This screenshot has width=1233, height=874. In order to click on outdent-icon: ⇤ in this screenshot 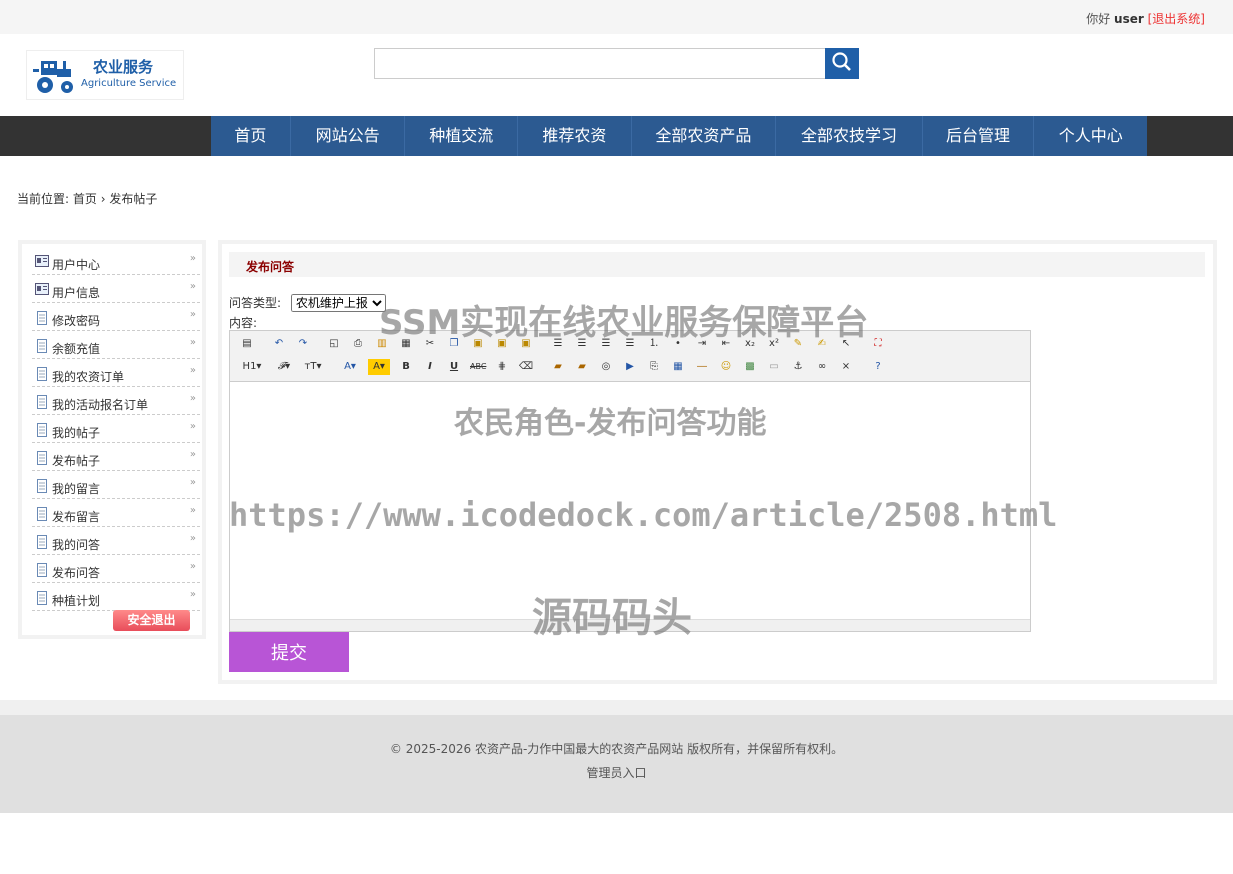, I will do `click(726, 344)`.